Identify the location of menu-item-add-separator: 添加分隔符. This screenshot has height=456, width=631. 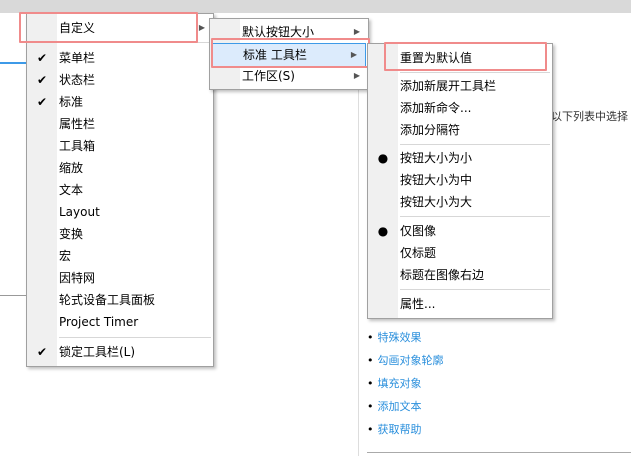
(460, 130).